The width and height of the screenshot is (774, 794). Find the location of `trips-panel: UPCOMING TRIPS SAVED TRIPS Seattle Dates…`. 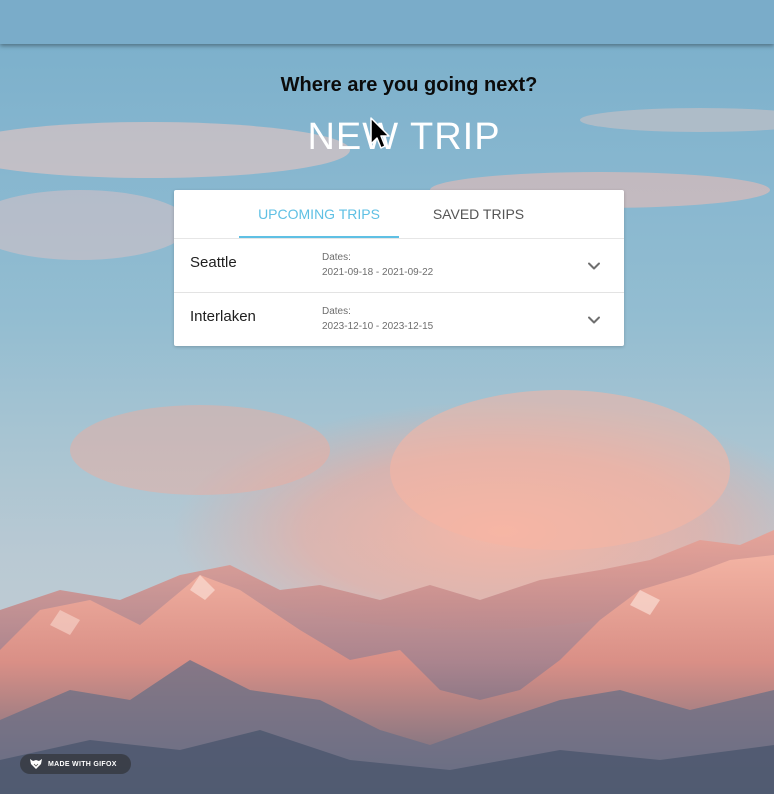

trips-panel: UPCOMING TRIPS SAVED TRIPS Seattle Dates… is located at coordinates (399, 268).